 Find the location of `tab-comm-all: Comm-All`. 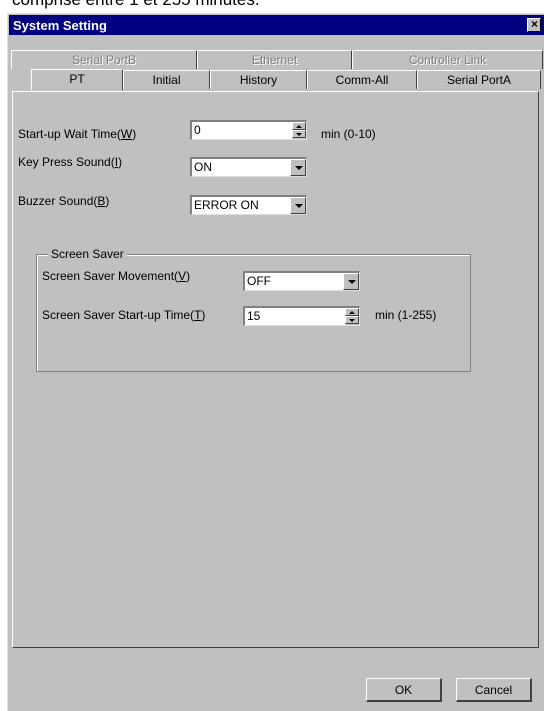

tab-comm-all: Comm-All is located at coordinates (362, 79).